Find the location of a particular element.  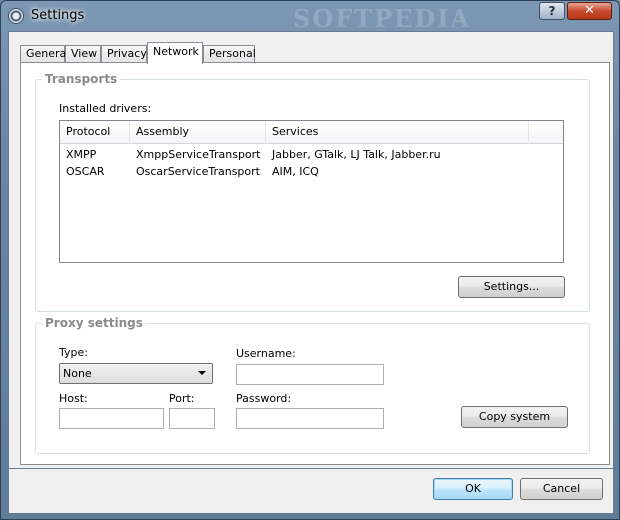

protocol-cell: XMPP is located at coordinates (81, 154).